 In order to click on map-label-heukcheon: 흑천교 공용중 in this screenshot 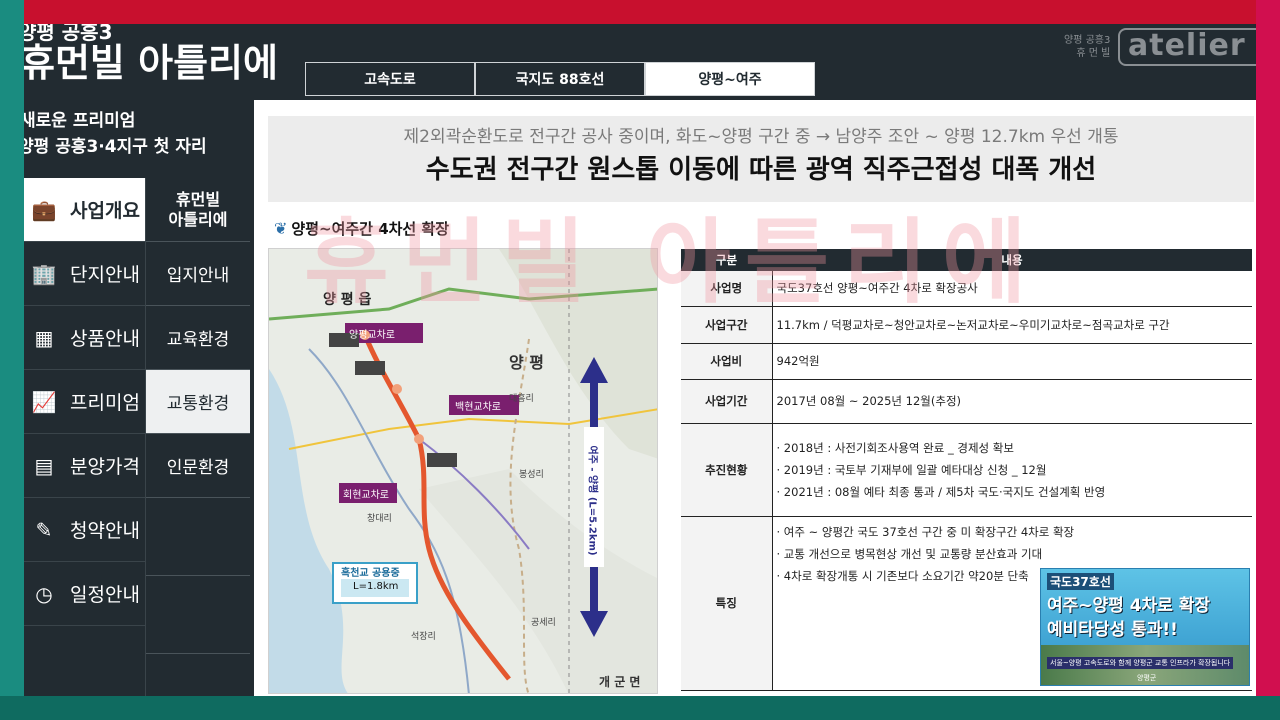, I will do `click(370, 573)`.